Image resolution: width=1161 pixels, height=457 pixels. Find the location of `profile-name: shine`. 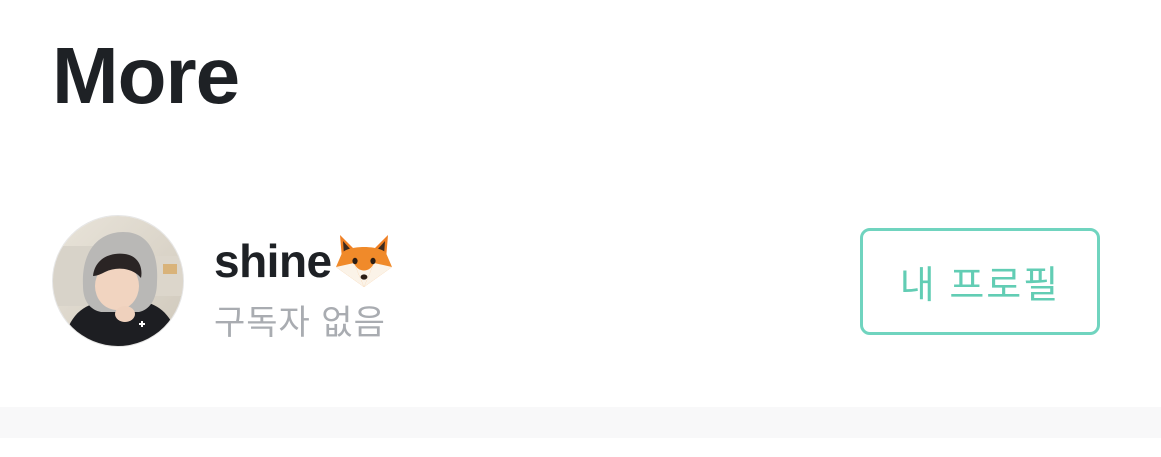

profile-name: shine is located at coordinates (273, 261).